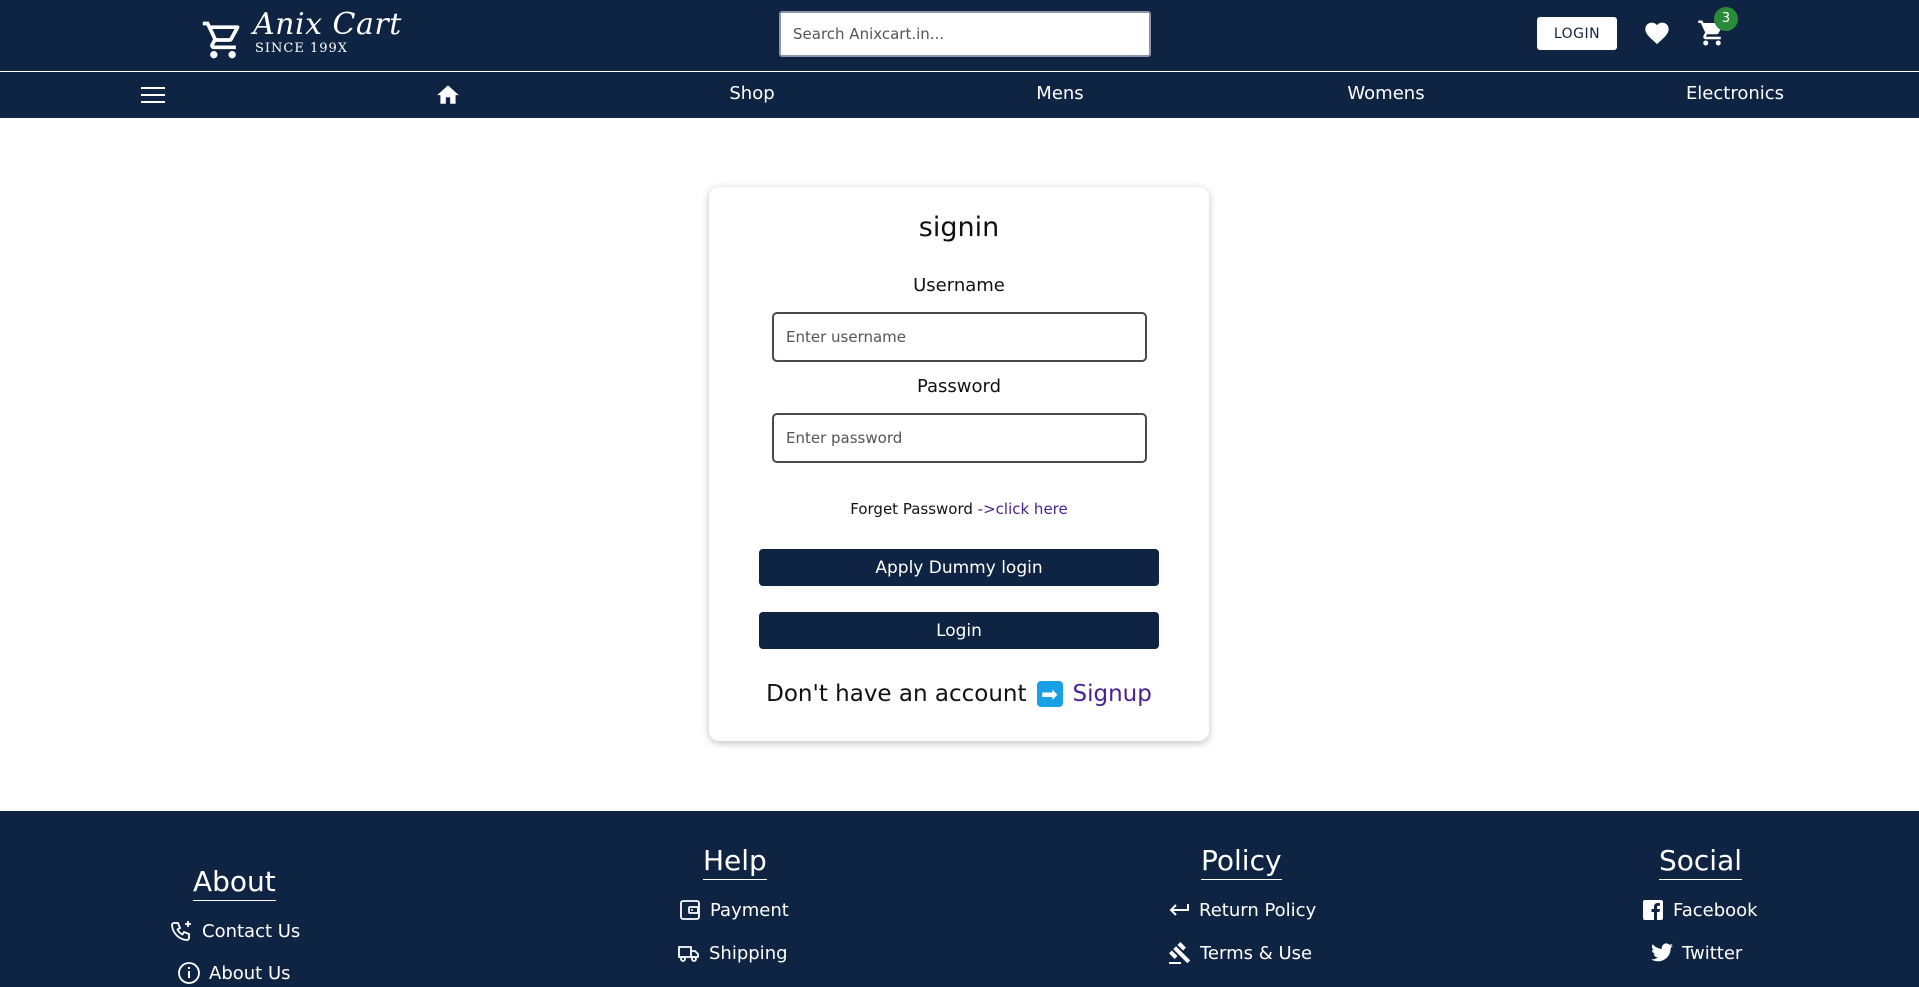 This screenshot has width=1919, height=987. I want to click on brand-tagline: SINCE 199X, so click(302, 48).